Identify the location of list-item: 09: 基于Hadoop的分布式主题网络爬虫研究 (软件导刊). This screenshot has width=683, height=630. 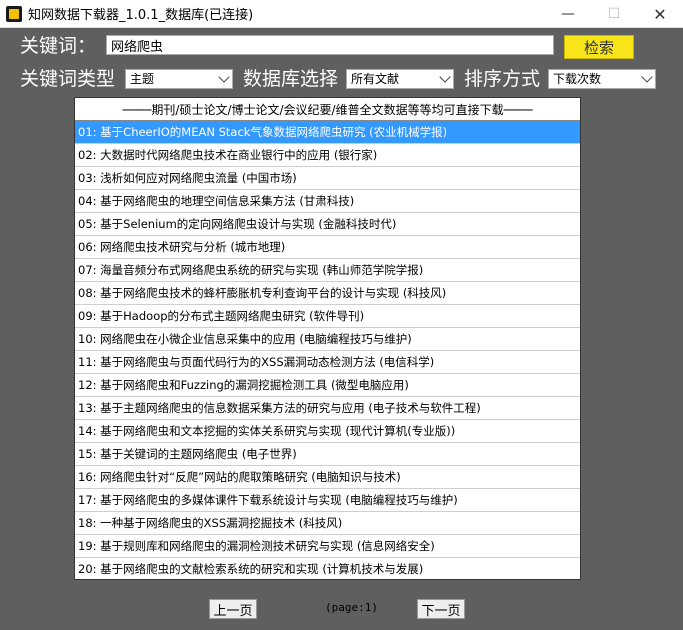
(327, 316).